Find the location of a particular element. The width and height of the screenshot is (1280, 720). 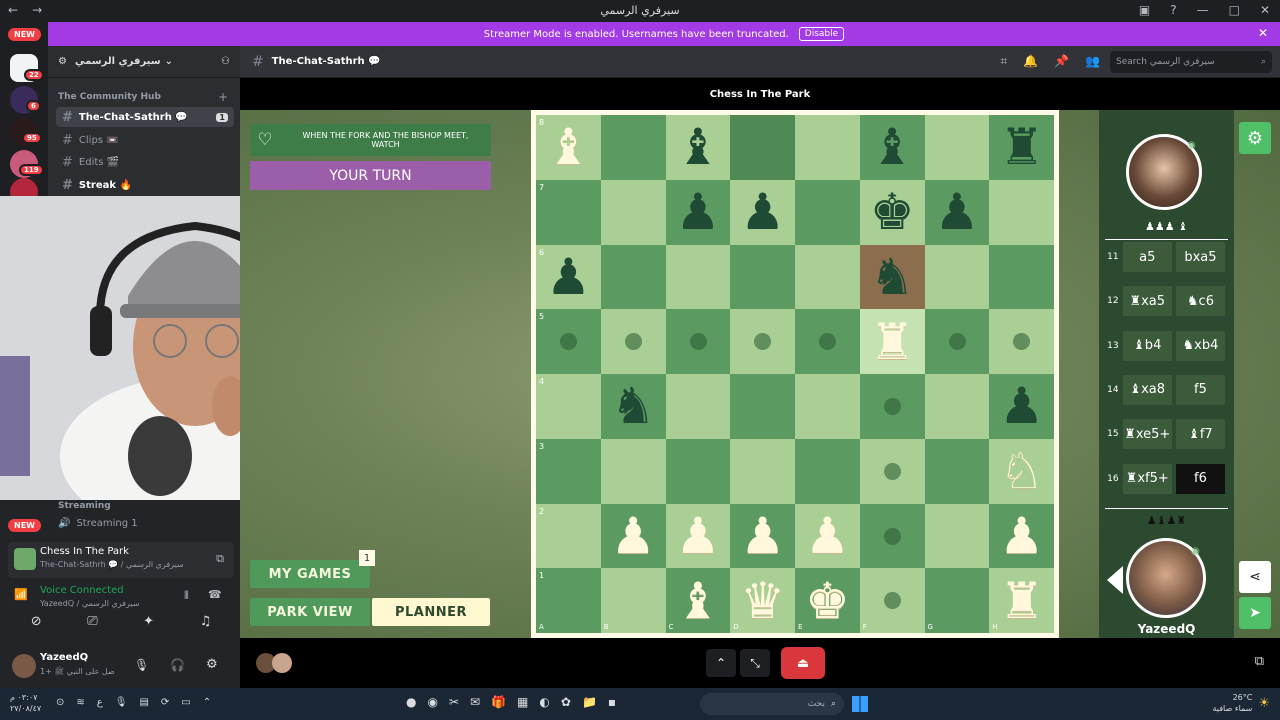

app-icon: ▪ is located at coordinates (612, 702).